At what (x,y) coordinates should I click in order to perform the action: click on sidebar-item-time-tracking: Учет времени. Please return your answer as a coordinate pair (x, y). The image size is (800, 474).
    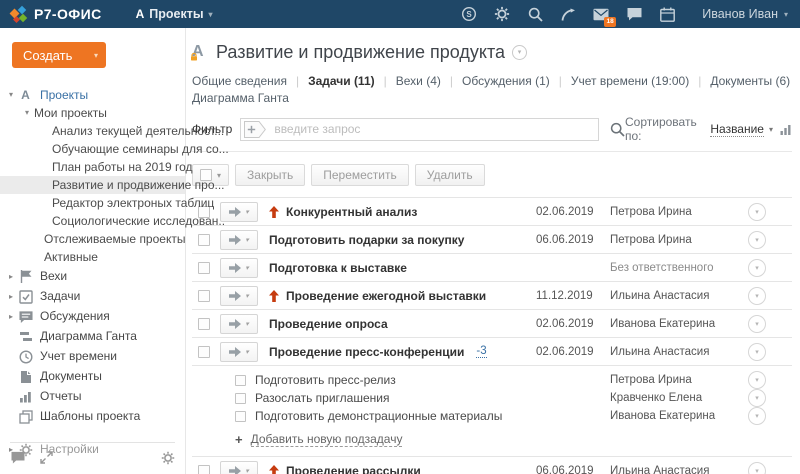
    Looking at the image, I should click on (92, 356).